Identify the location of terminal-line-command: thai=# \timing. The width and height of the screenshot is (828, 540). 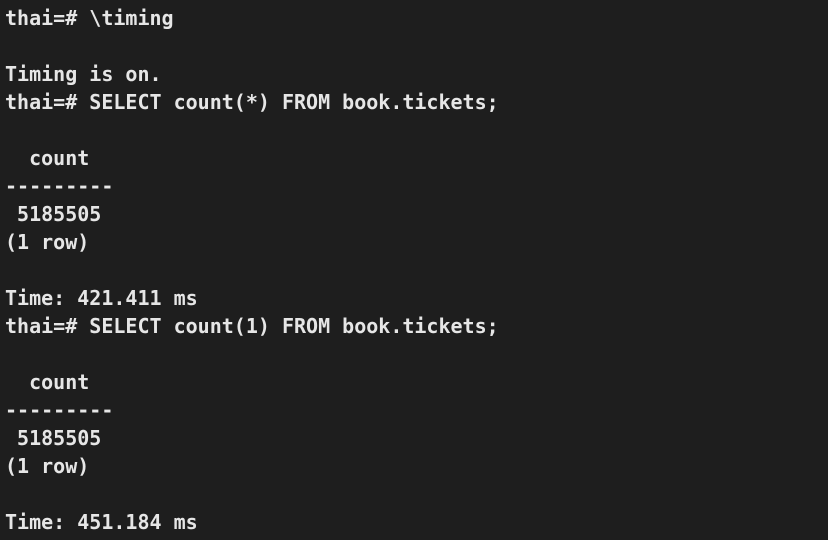
(89, 18).